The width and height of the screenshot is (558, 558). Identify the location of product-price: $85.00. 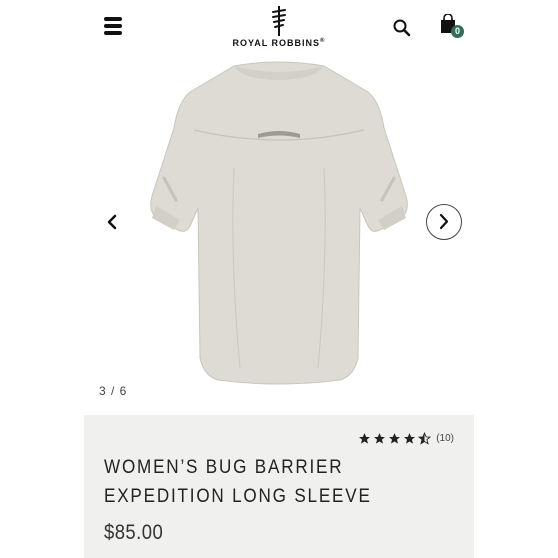
(134, 532).